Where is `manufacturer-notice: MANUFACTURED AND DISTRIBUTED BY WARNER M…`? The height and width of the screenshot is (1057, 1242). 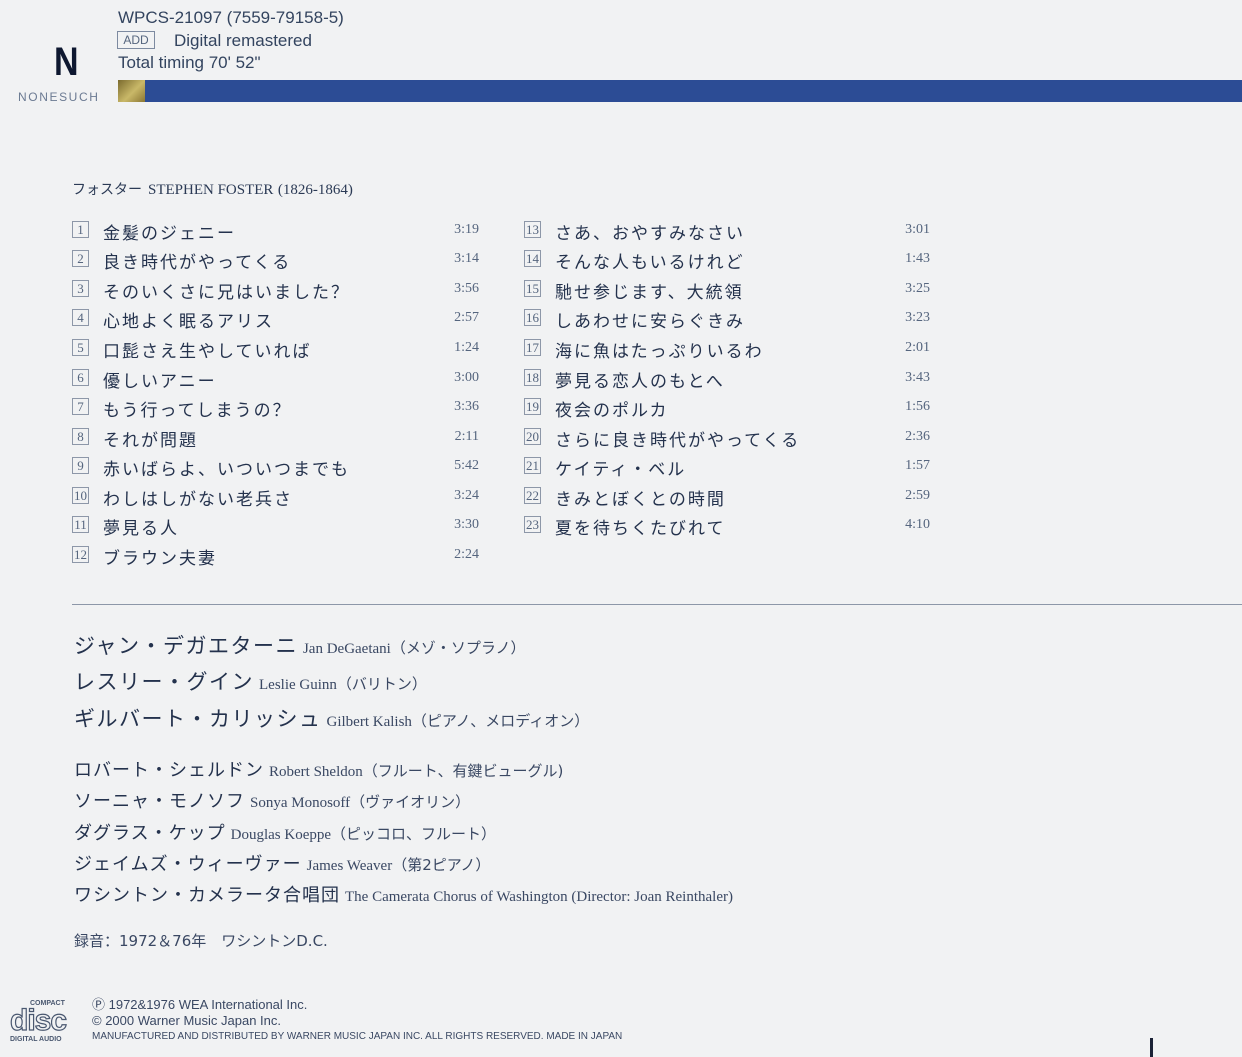
manufacturer-notice: MANUFACTURED AND DISTRIBUTED BY WARNER M… is located at coordinates (357, 1036).